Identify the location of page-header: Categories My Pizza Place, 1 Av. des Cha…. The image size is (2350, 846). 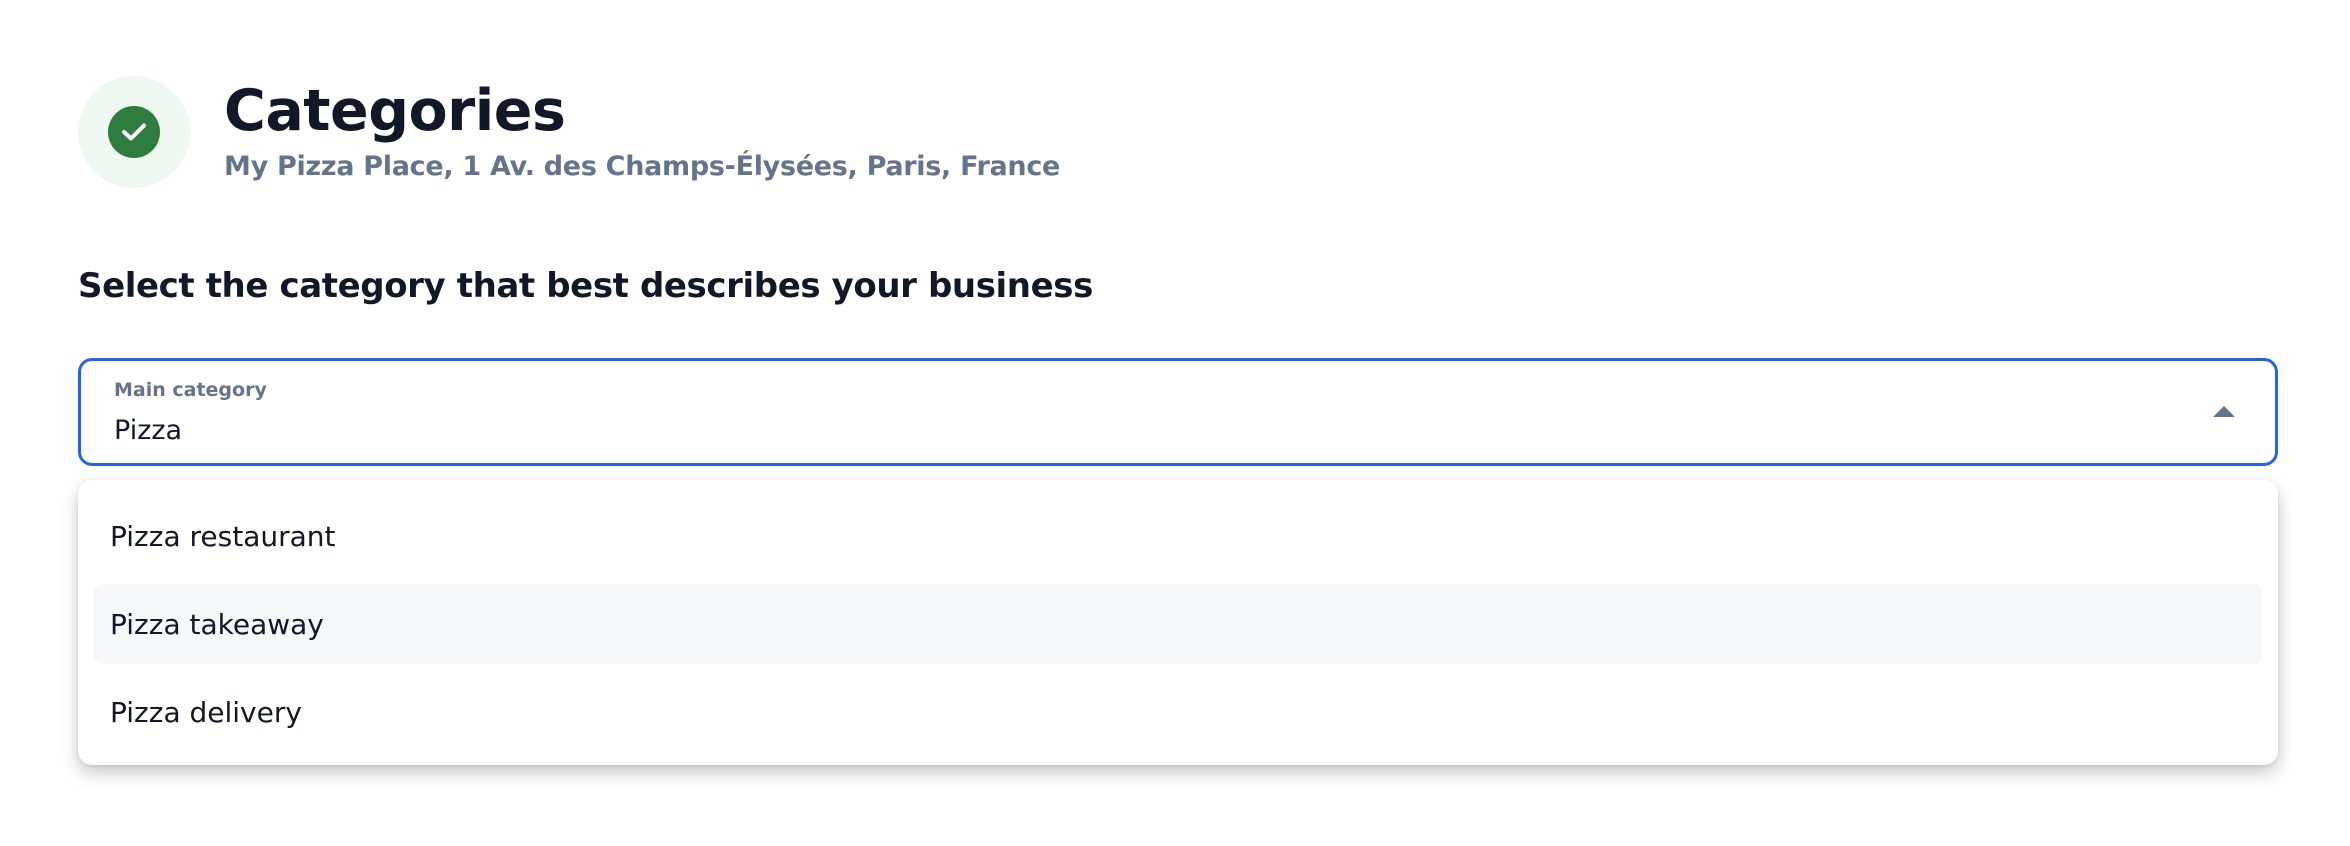
(569, 132).